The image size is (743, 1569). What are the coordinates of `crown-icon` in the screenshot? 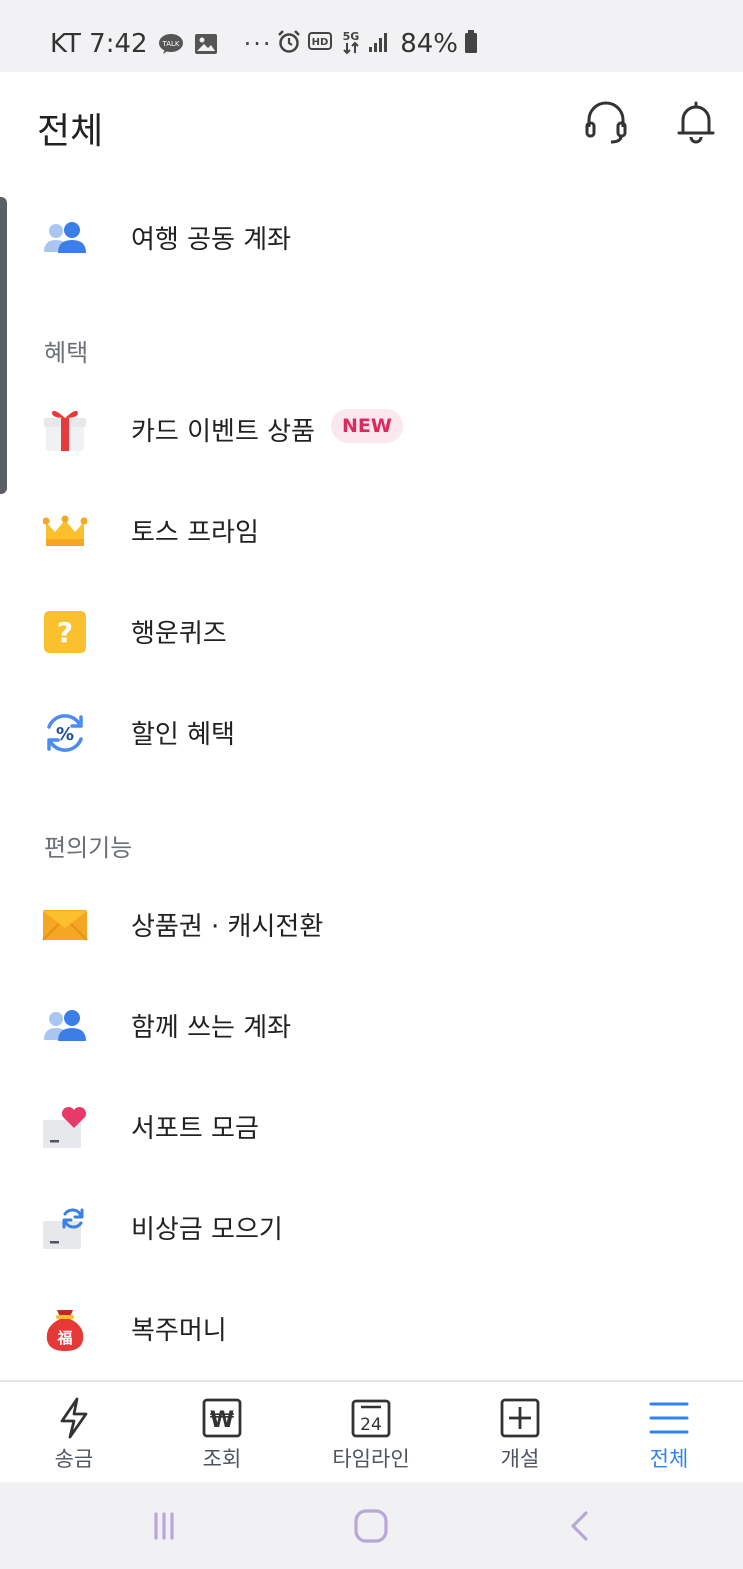 It's located at (65, 531).